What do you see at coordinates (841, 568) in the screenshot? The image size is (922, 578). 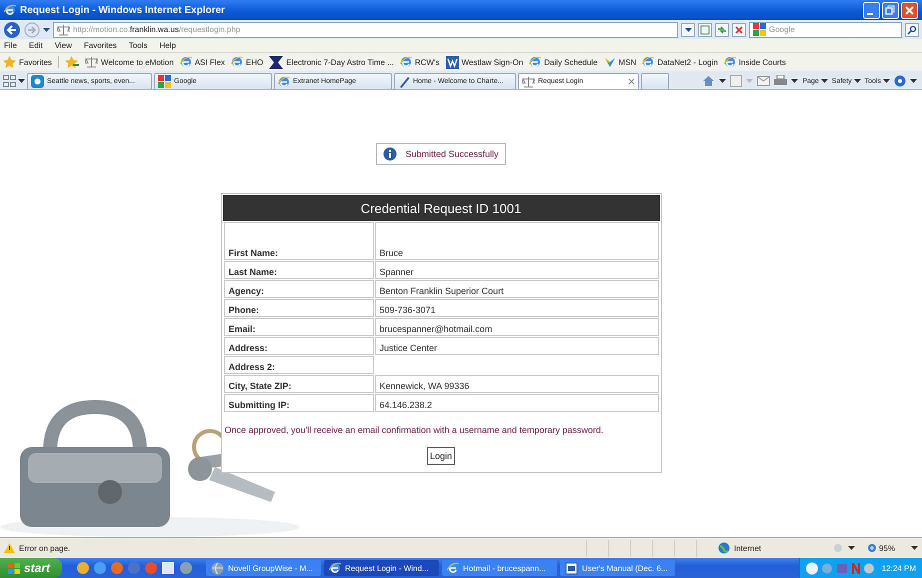 I see `tray-icons-drawing` at bounding box center [841, 568].